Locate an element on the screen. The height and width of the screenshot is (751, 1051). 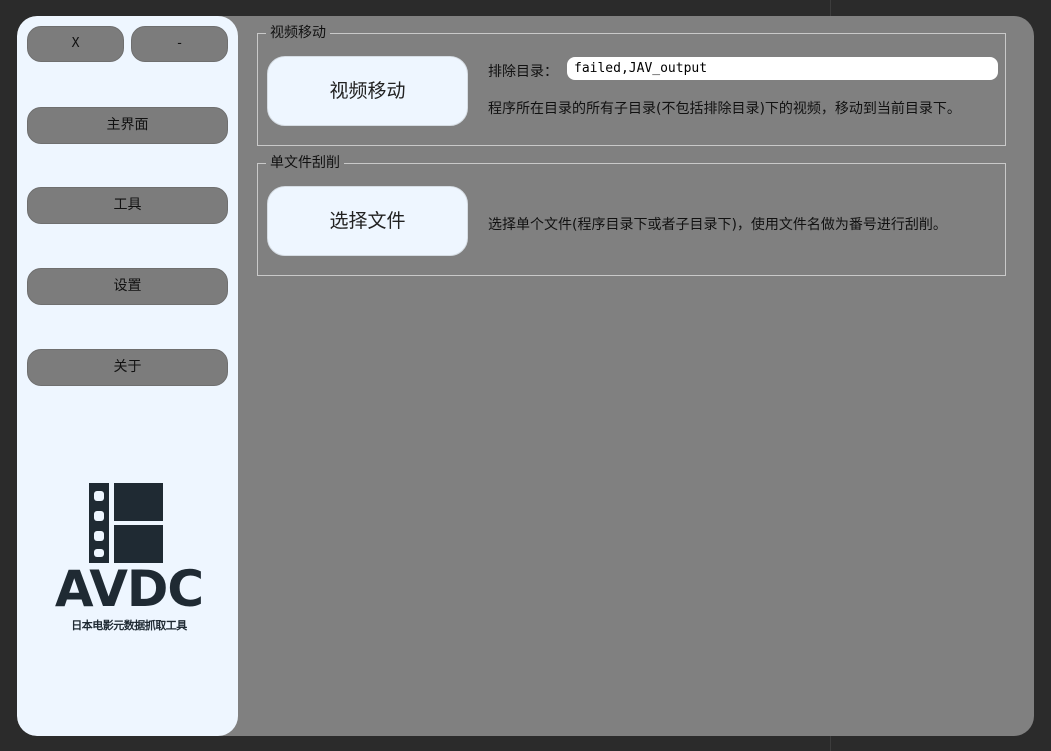
exclude-dir-input is located at coordinates (782, 68).